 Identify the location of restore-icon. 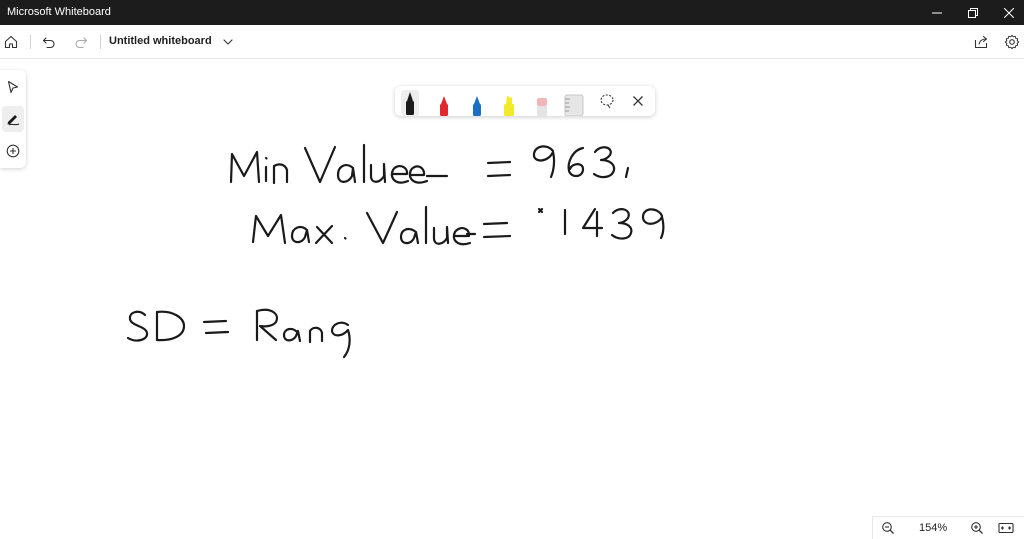
(973, 12).